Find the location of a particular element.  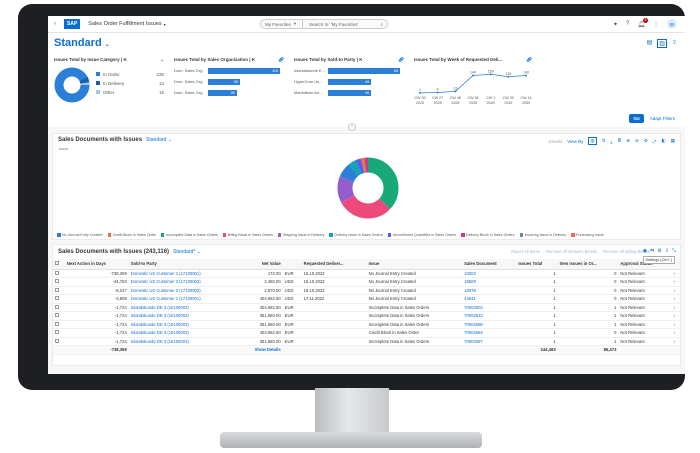

app-title-chevron-icon: ▾ is located at coordinates (165, 24).